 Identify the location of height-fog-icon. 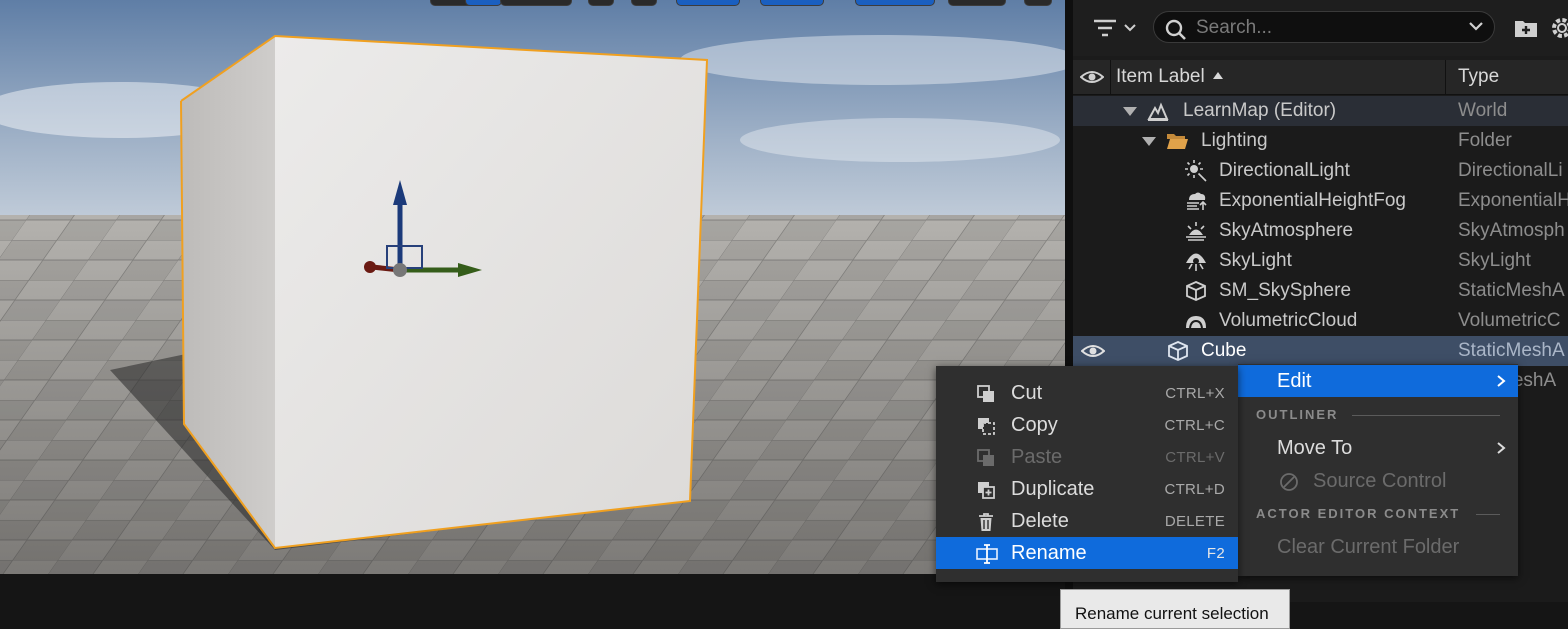
(1197, 201).